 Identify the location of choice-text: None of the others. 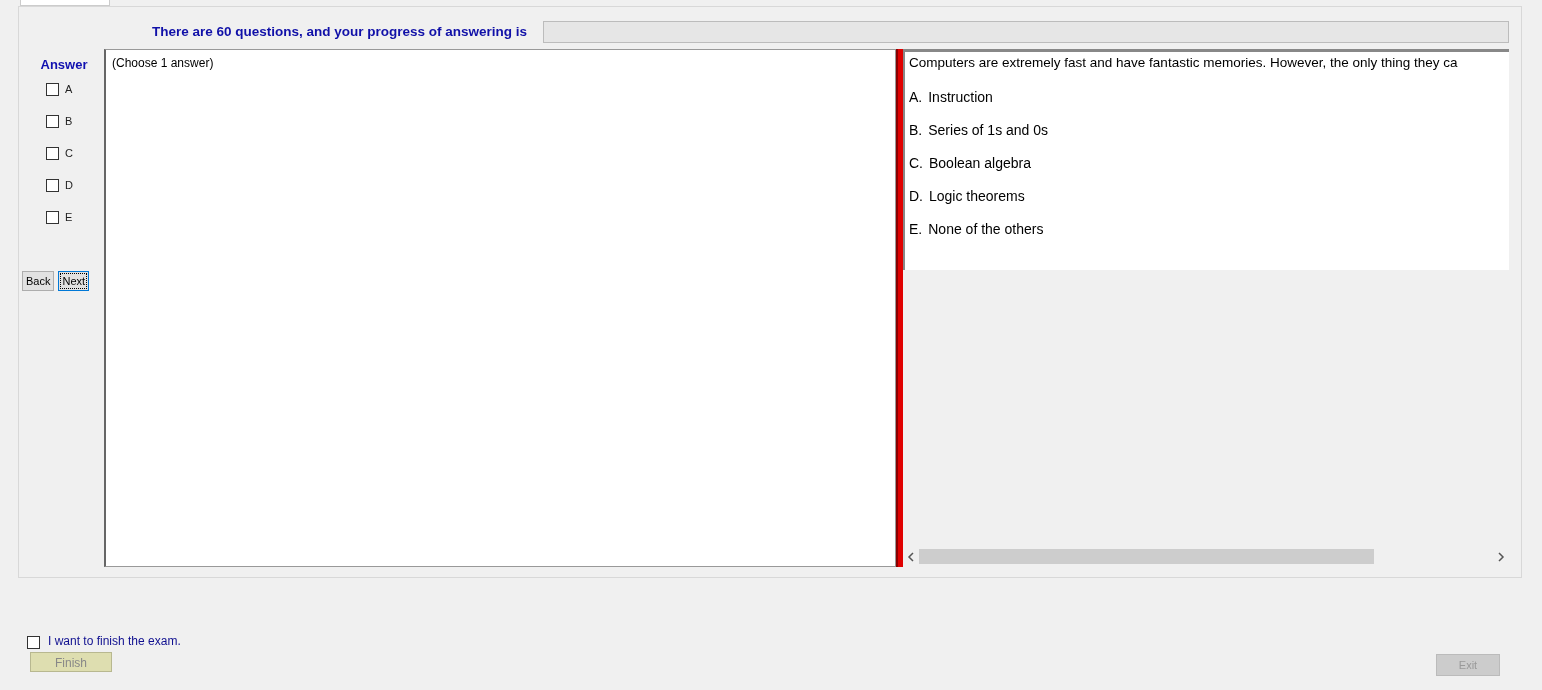
(986, 230).